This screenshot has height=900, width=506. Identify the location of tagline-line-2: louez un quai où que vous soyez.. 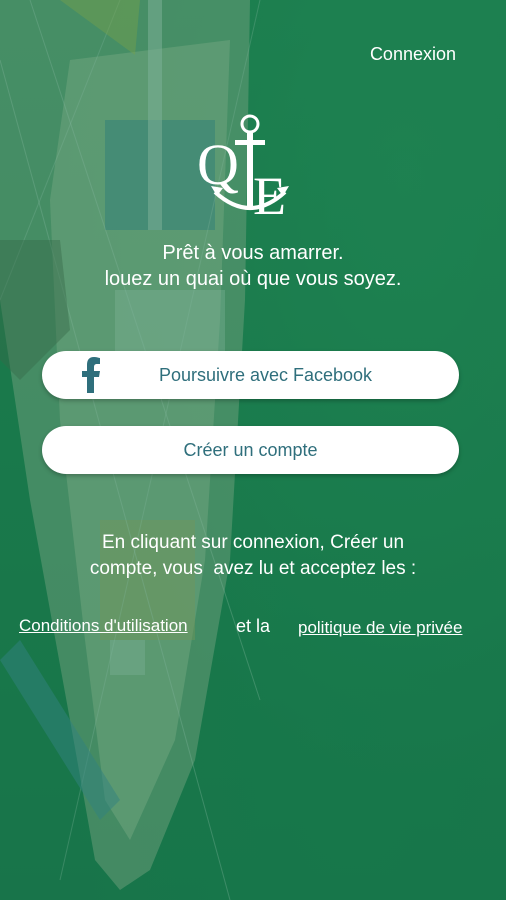
(253, 279).